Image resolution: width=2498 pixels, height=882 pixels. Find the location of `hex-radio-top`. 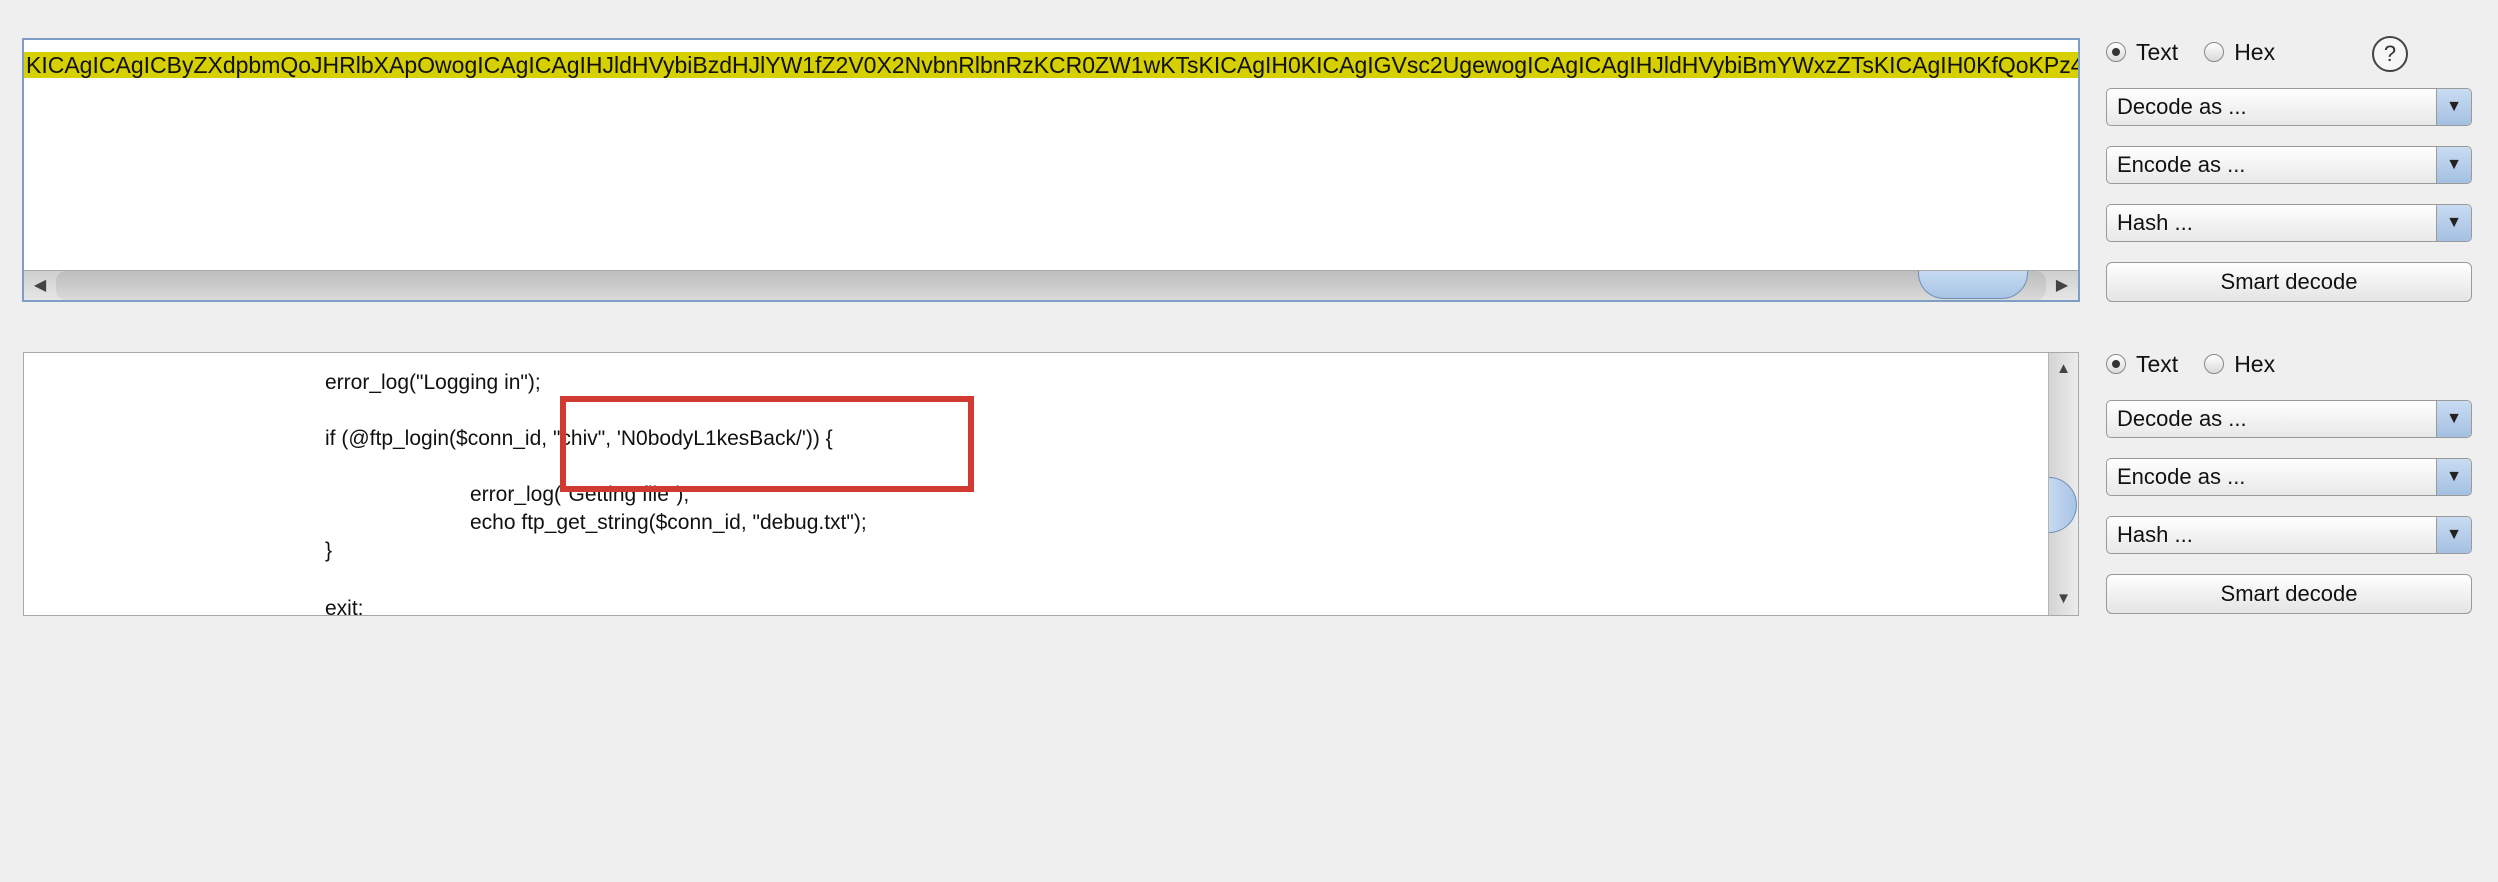

hex-radio-top is located at coordinates (2214, 52).